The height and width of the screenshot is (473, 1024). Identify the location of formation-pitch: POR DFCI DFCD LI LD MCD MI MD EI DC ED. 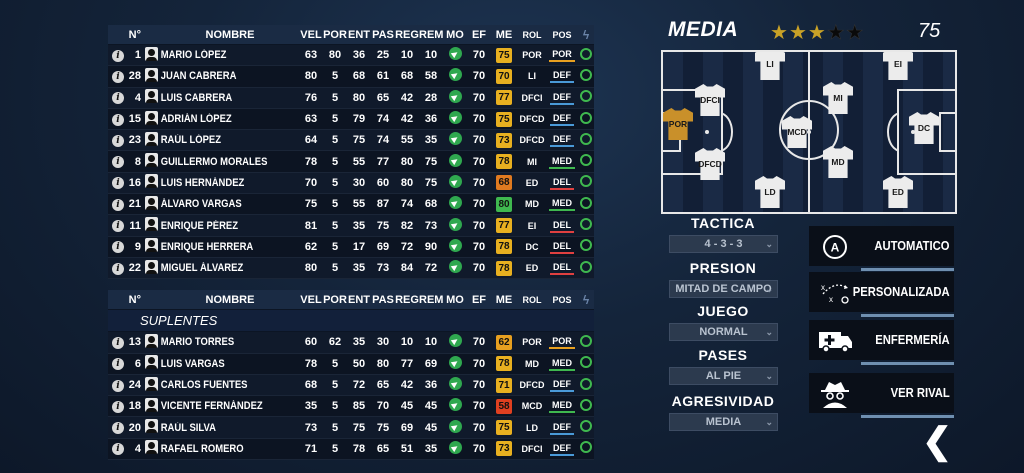
(809, 132).